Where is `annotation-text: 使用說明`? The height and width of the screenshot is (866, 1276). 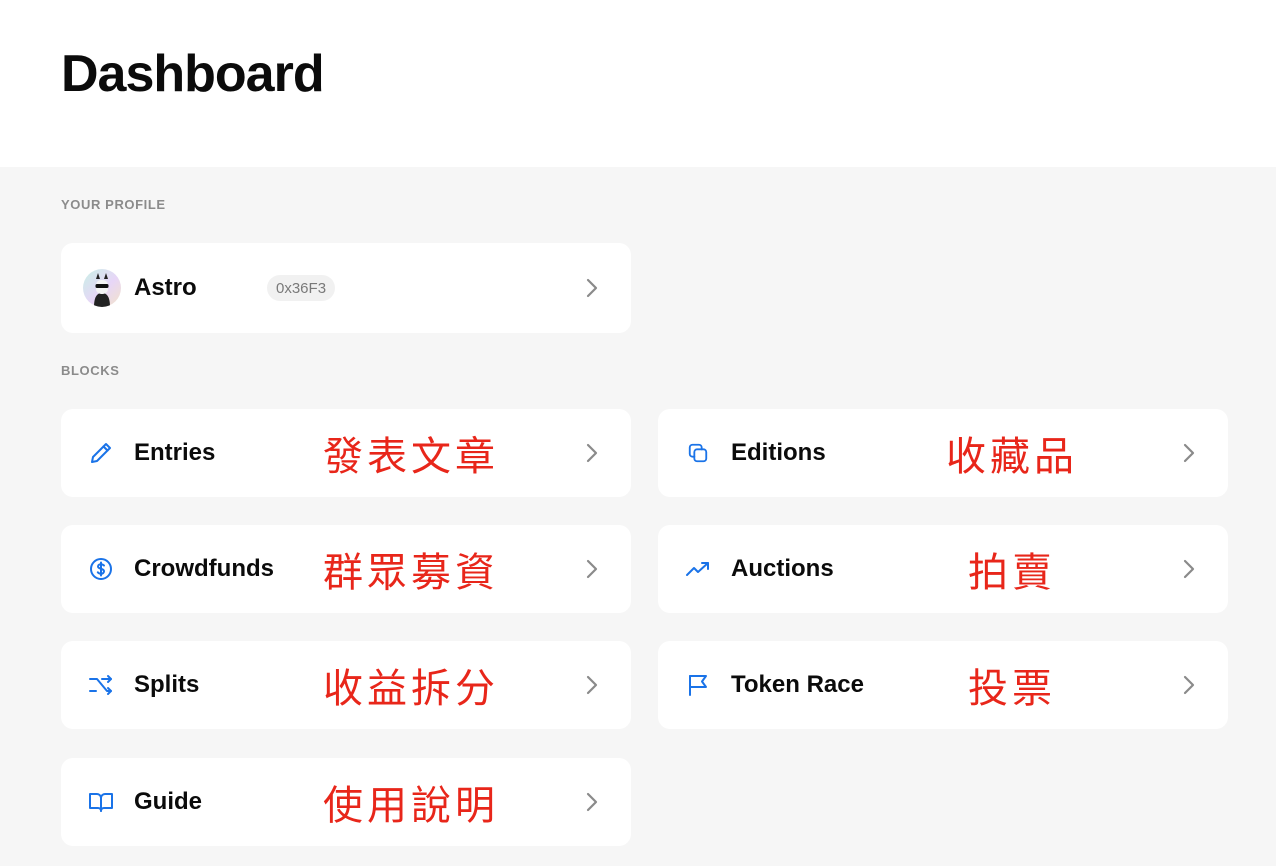
annotation-text: 使用說明 is located at coordinates (411, 806).